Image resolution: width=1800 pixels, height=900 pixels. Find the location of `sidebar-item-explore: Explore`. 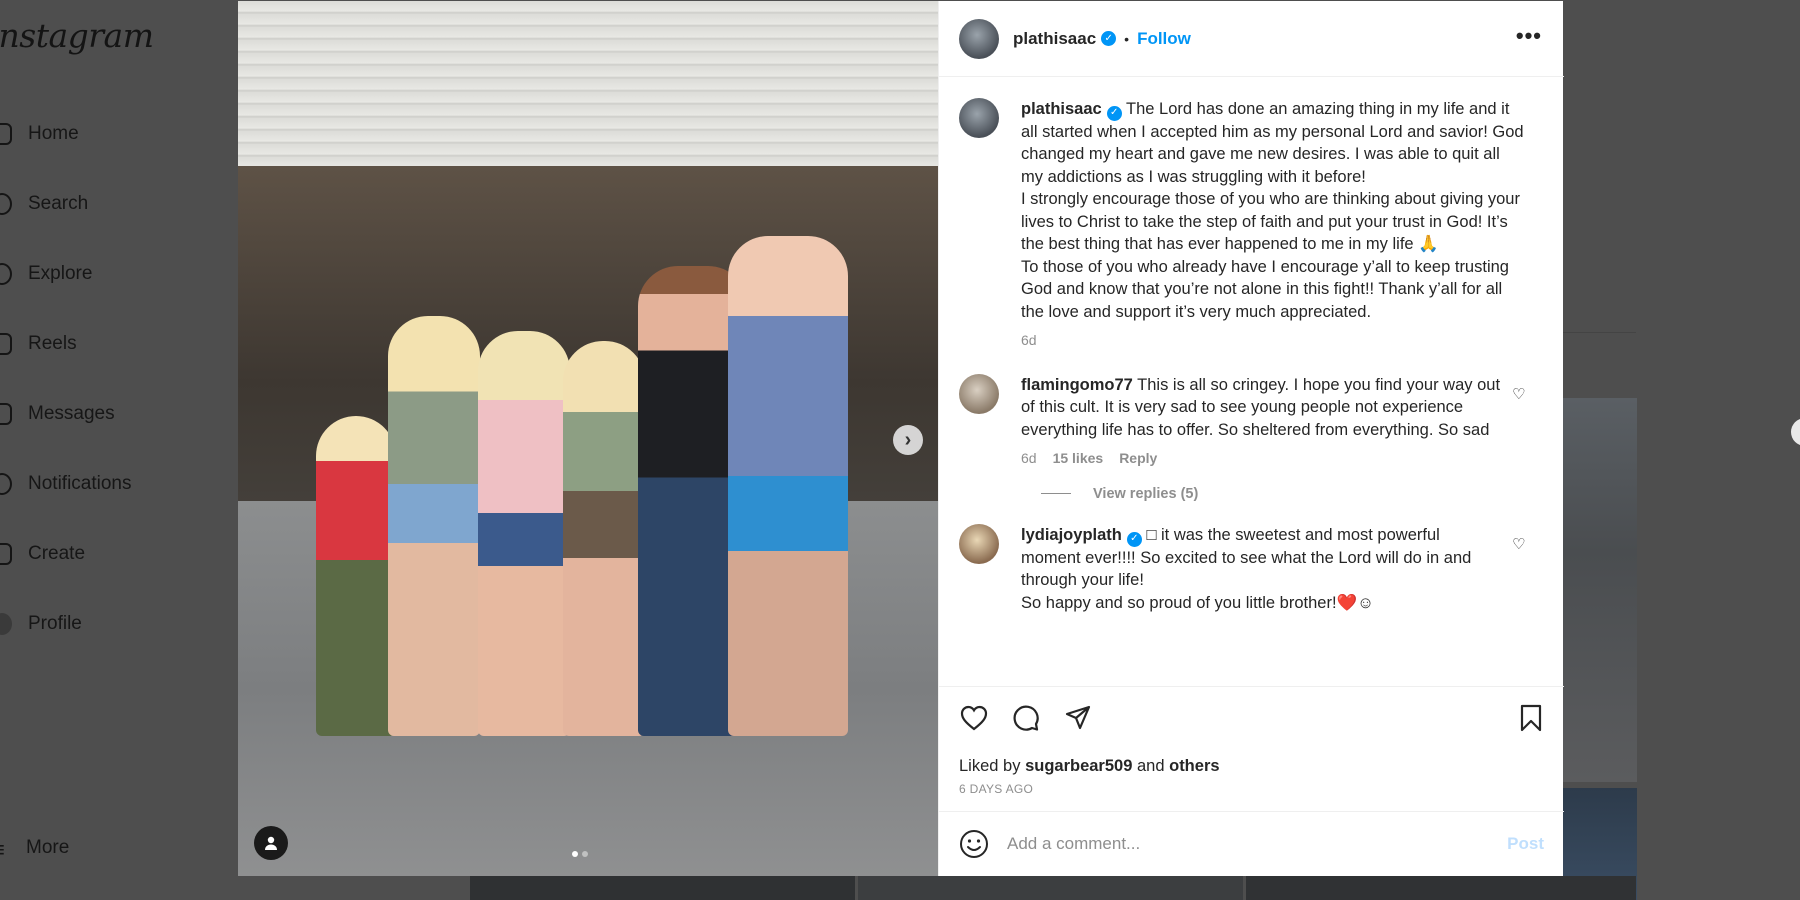

sidebar-item-explore: Explore is located at coordinates (46, 274).